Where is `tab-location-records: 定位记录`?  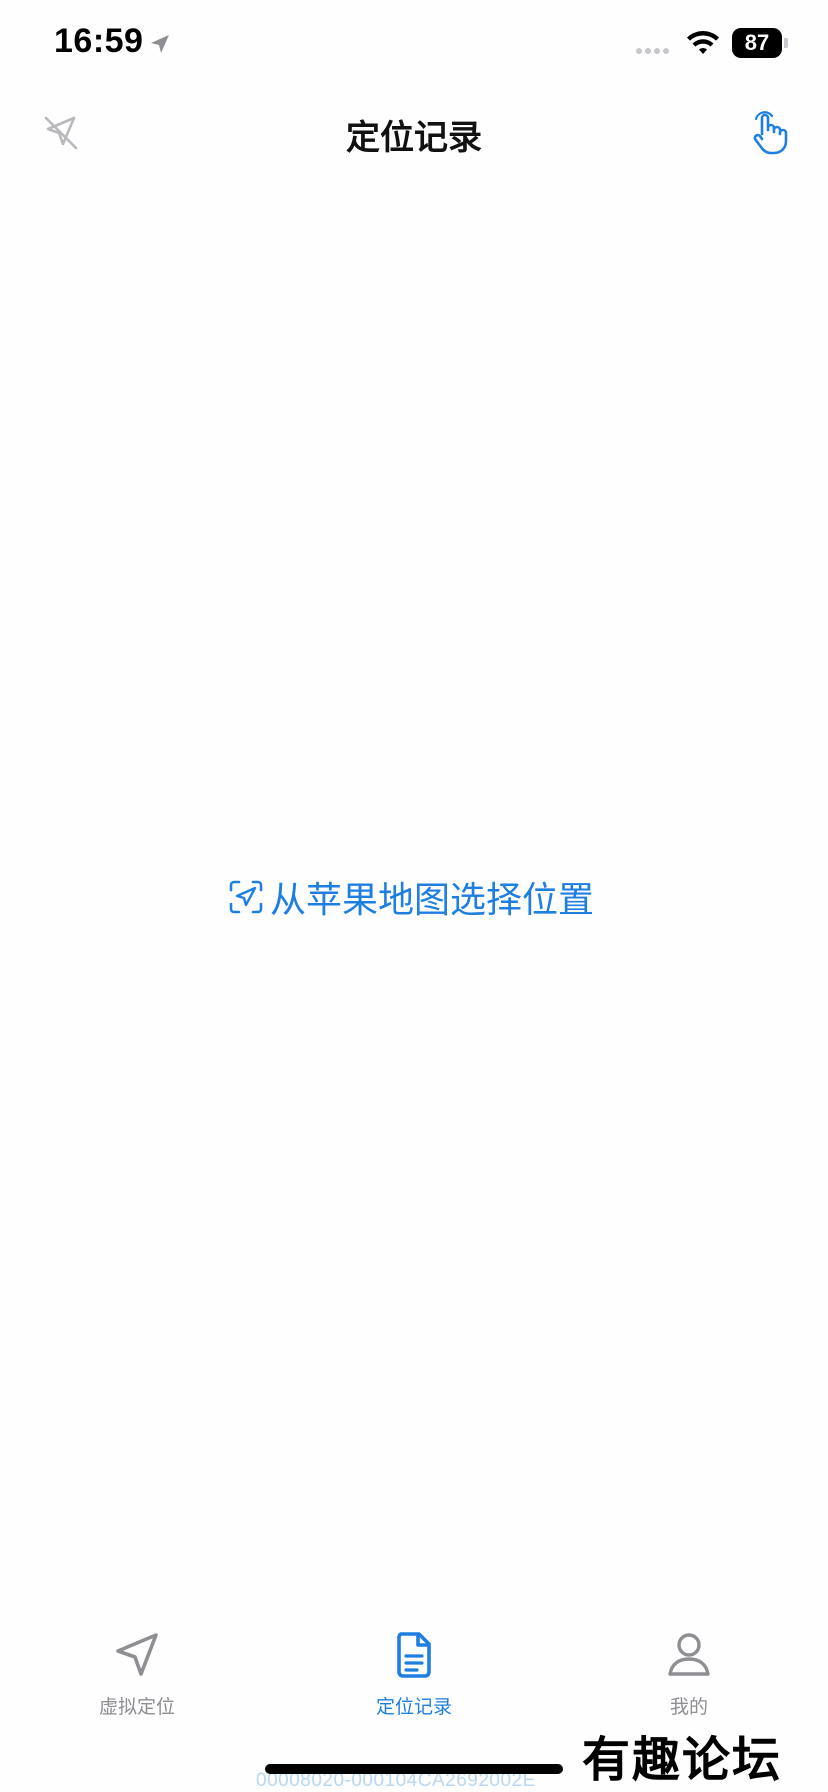
tab-location-records: 定位记录 is located at coordinates (414, 1680).